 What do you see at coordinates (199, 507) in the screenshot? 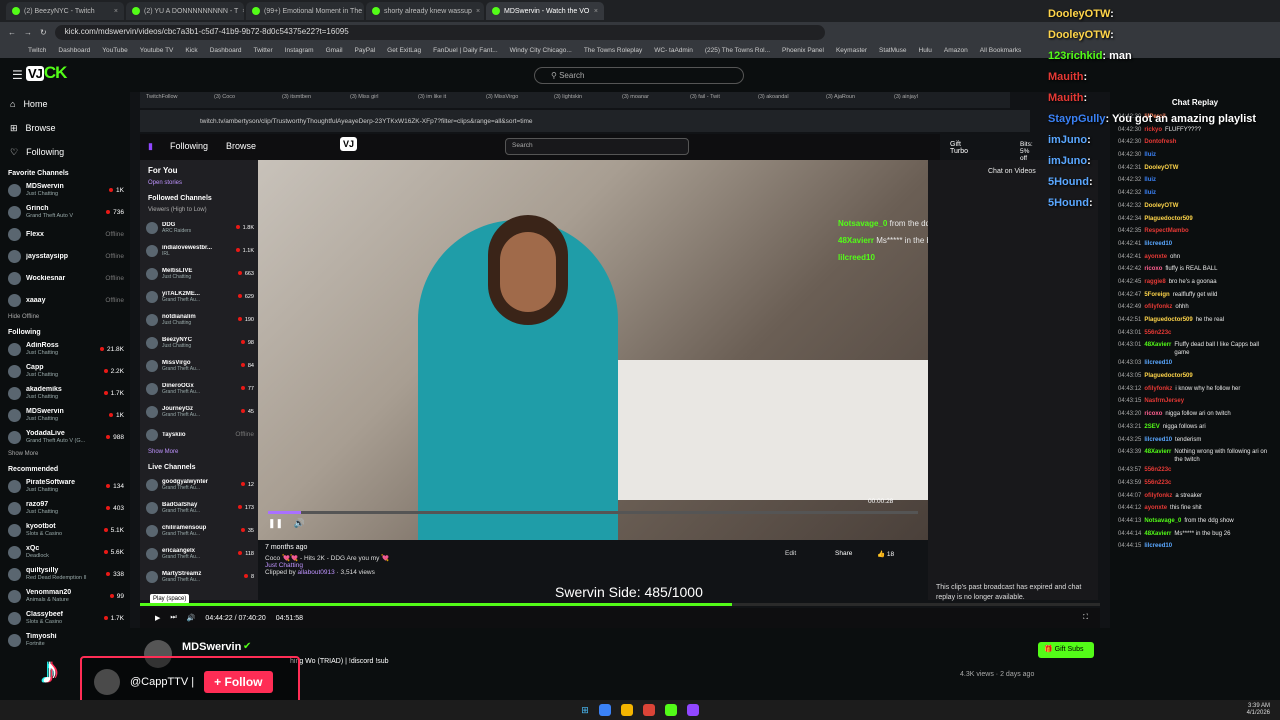
I see `channel-item: BadGalShay Grand Theft Au... 173` at bounding box center [199, 507].